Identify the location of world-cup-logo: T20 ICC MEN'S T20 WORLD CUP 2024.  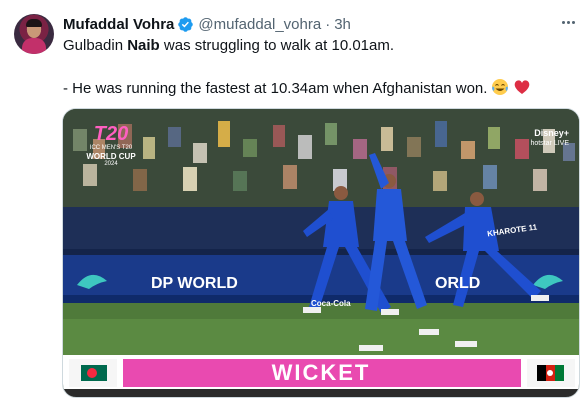
(111, 145).